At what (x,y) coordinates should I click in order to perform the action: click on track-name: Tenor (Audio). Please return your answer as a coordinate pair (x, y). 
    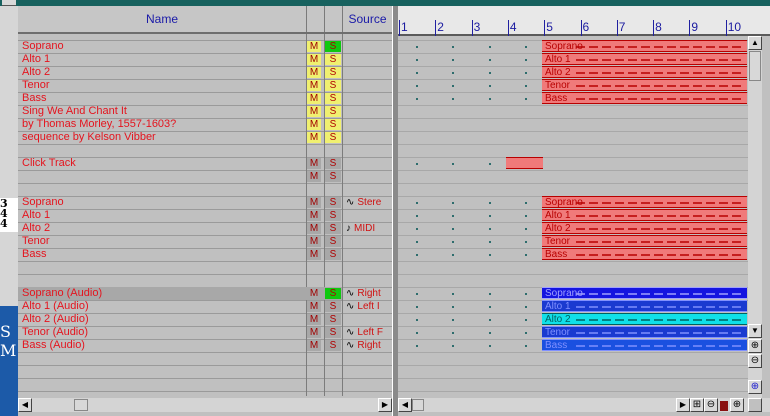
    Looking at the image, I should click on (55, 332).